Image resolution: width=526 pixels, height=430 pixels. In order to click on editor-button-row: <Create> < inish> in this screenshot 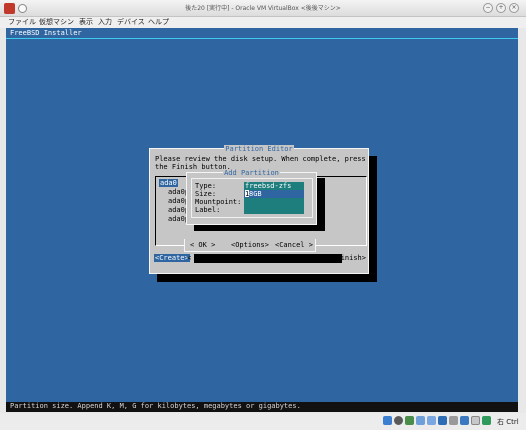, I will do `click(260, 259)`.